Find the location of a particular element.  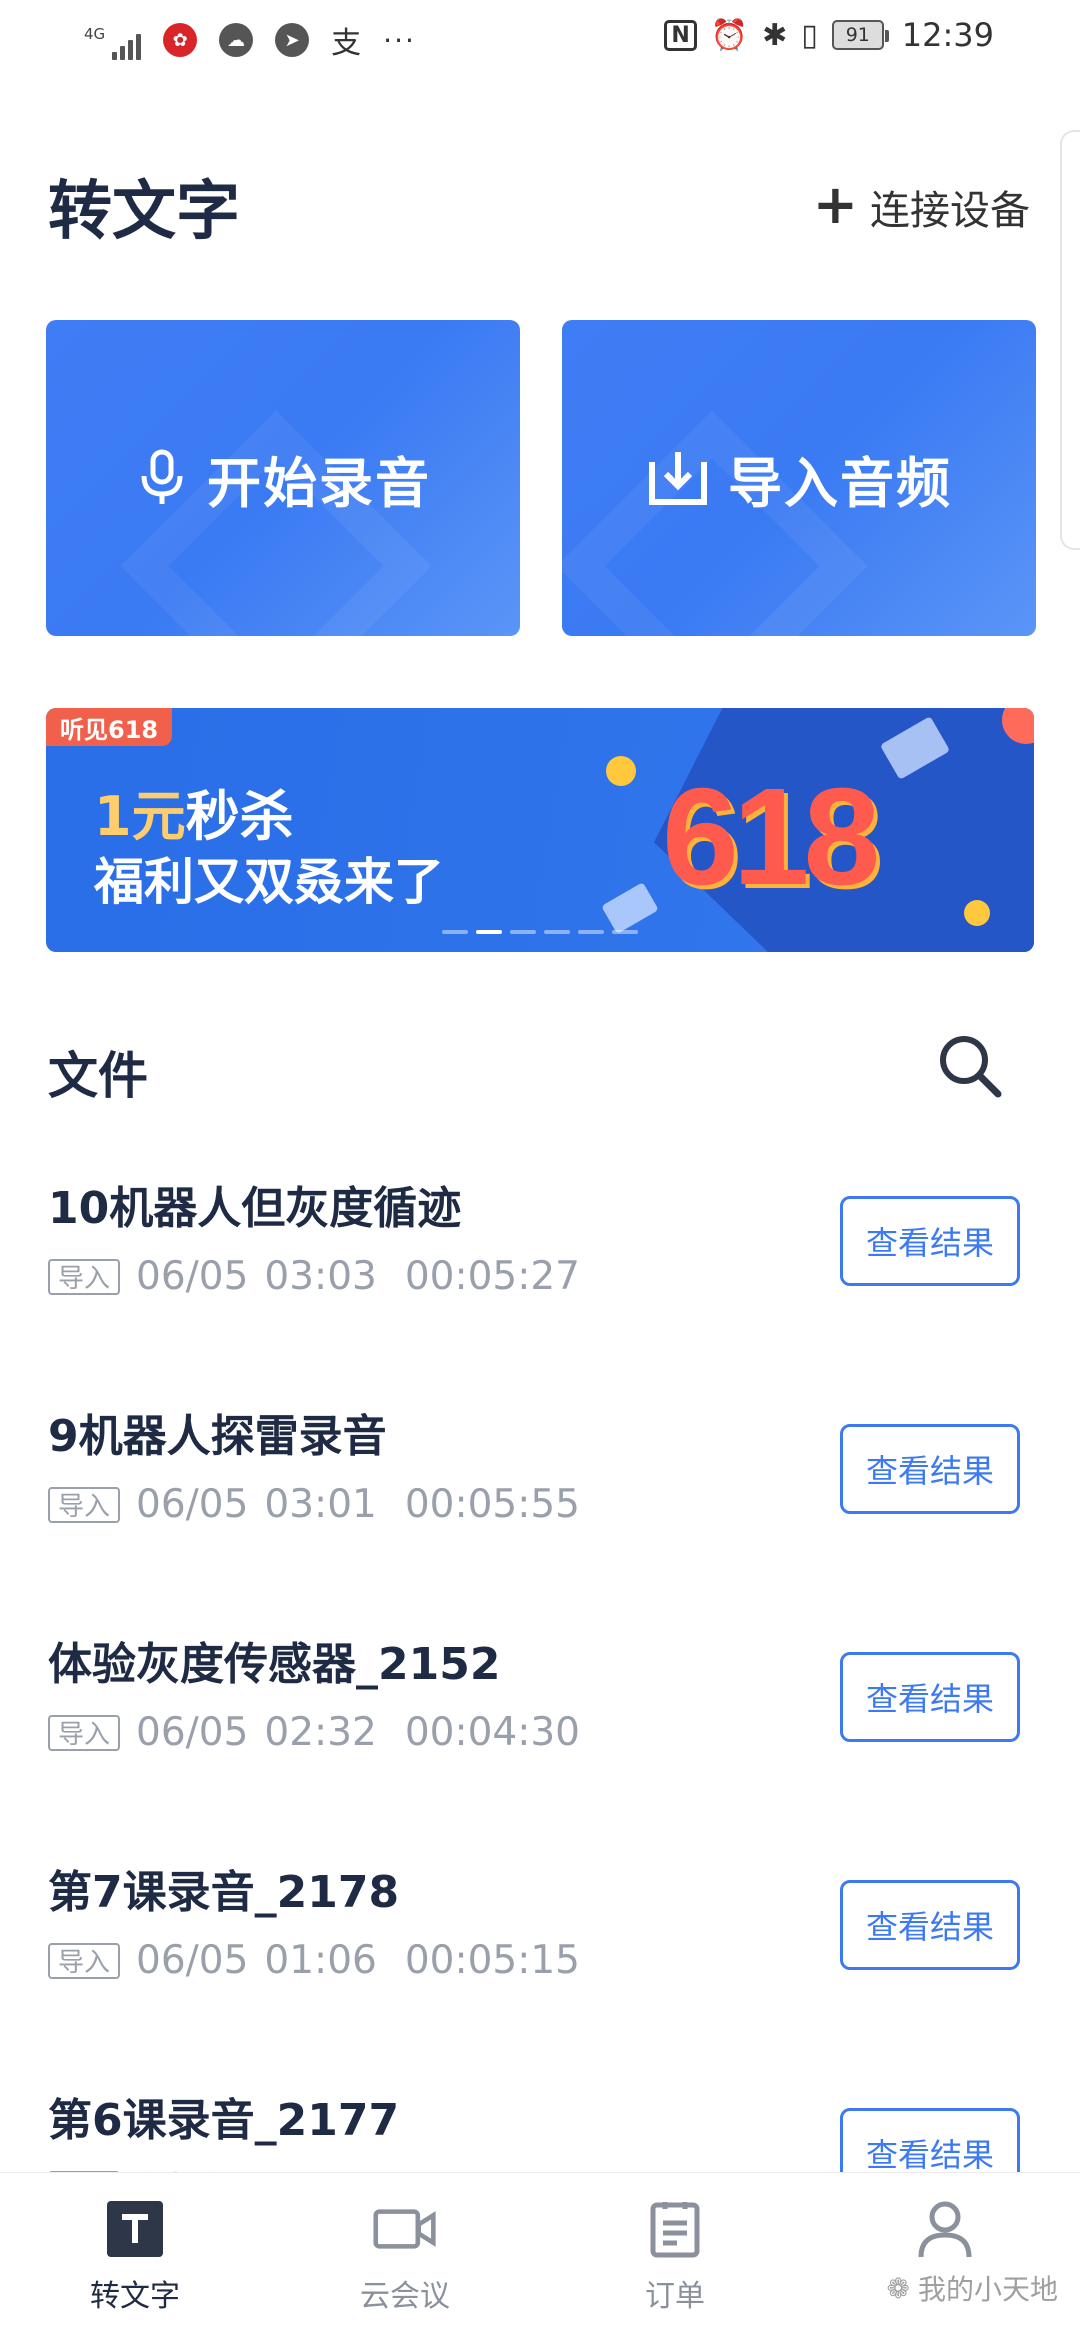

file-meta: 导入 06/05 03:03 00:05:27 is located at coordinates (314, 1276).